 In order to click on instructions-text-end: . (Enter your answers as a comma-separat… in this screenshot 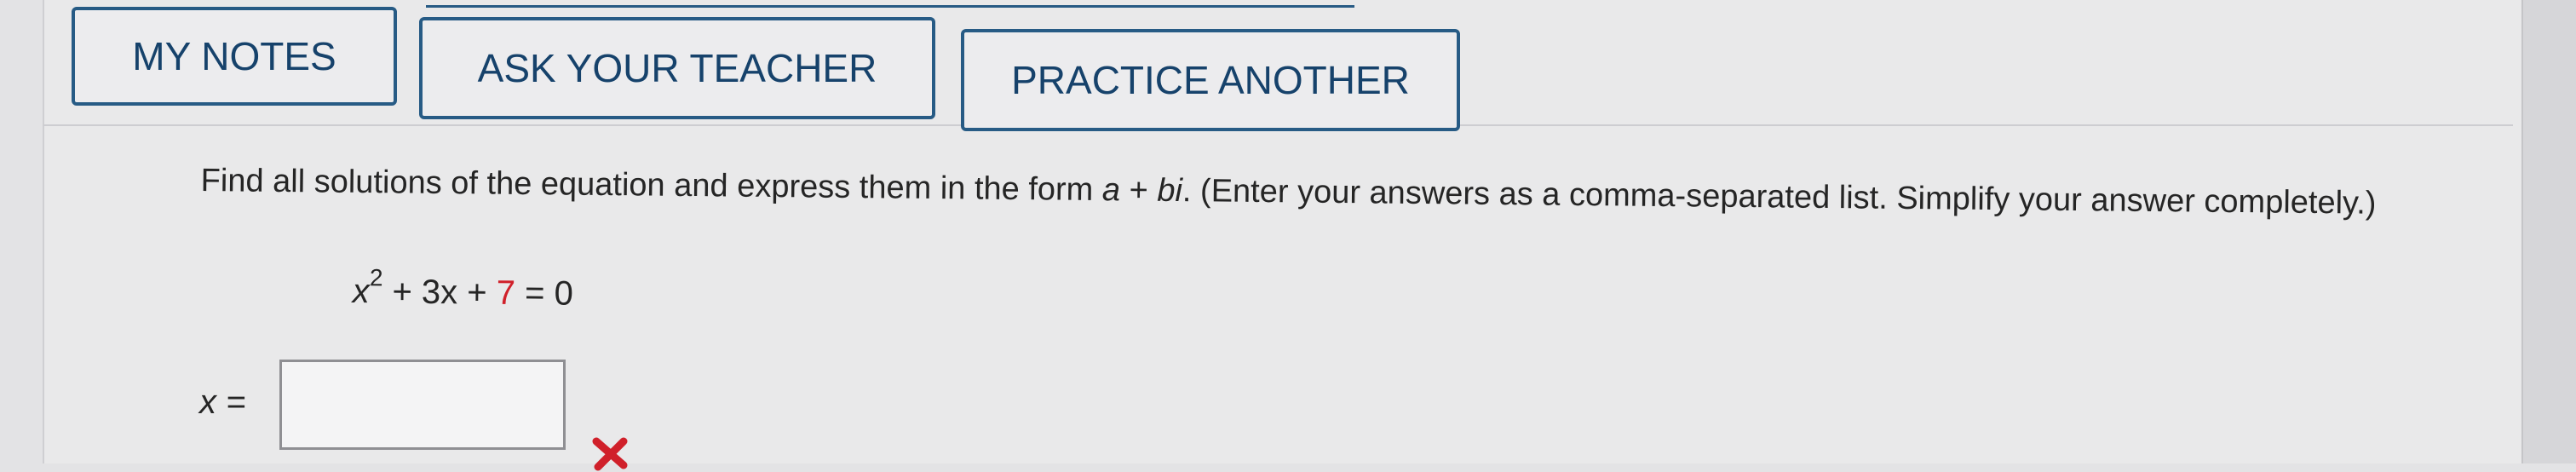, I will do `click(1780, 197)`.